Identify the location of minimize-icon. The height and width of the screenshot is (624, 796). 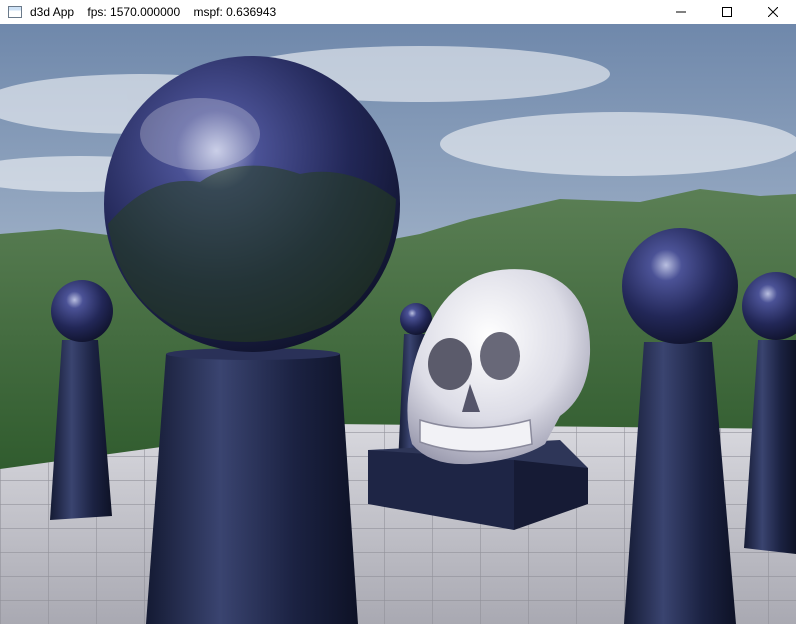
(681, 12).